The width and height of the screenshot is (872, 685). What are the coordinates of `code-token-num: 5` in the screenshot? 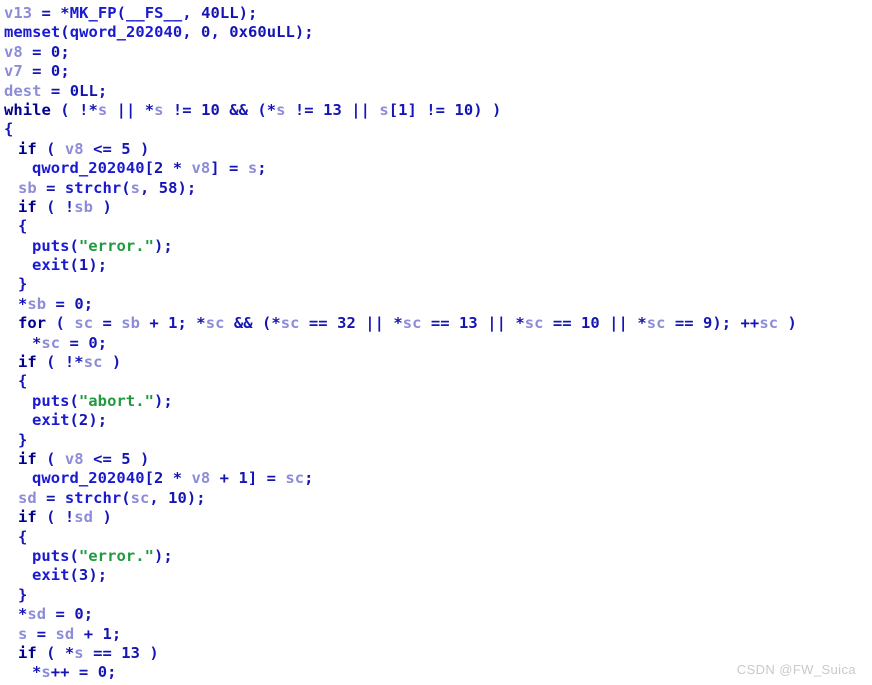 It's located at (126, 148).